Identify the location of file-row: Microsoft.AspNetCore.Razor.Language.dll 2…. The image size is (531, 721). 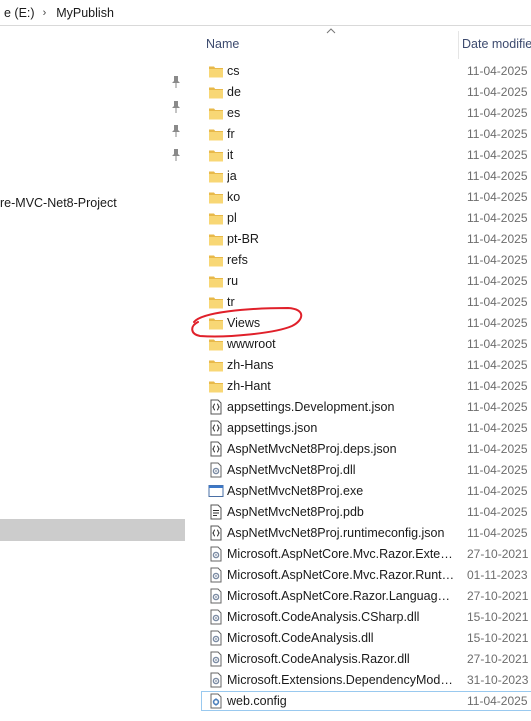
(363, 596).